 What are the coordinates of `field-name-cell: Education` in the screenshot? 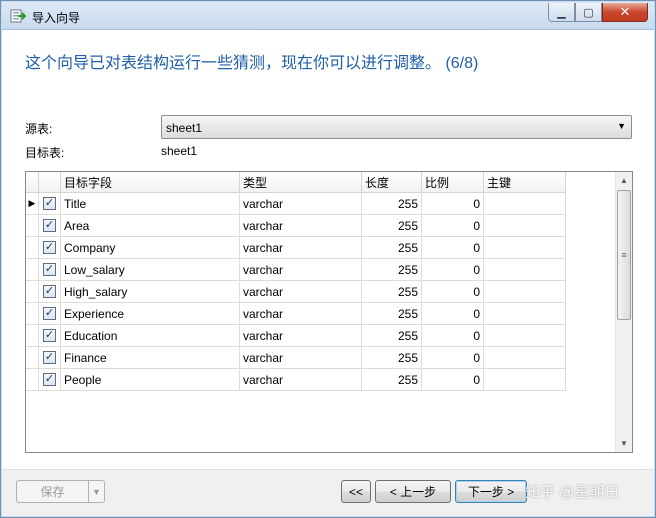 It's located at (150, 336).